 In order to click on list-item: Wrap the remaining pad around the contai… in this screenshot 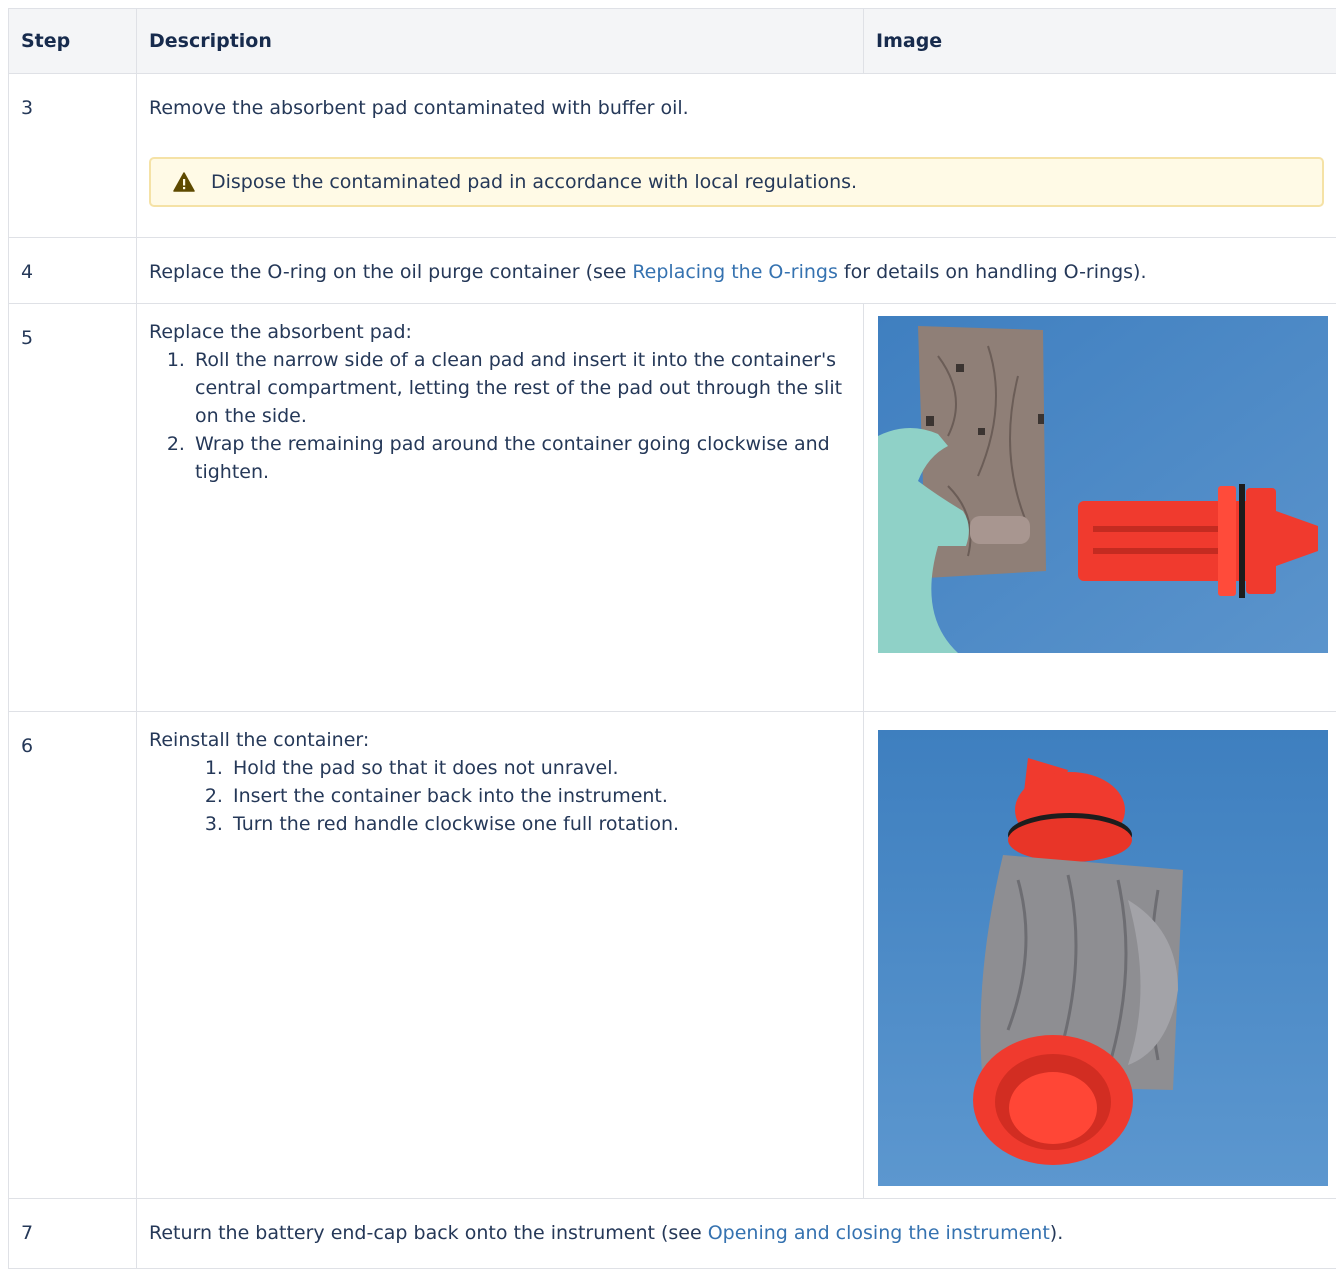, I will do `click(521, 458)`.